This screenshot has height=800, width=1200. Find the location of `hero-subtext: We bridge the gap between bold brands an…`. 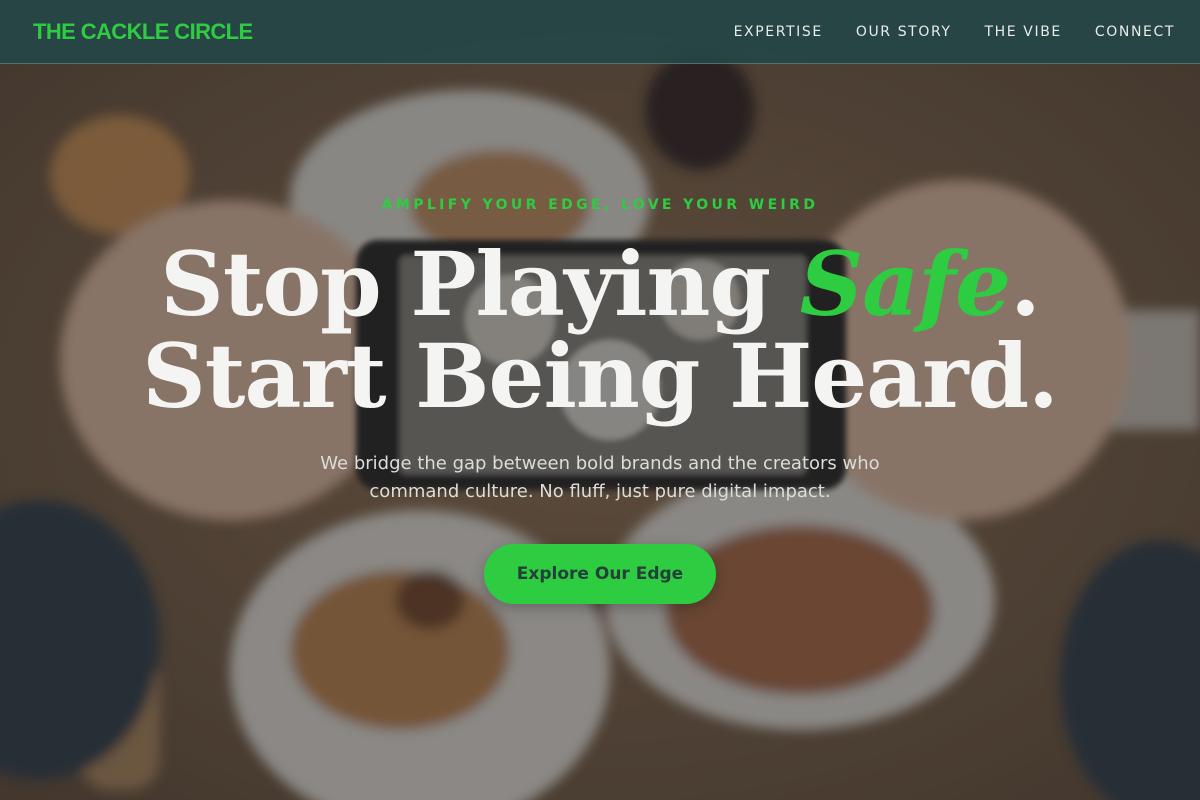

hero-subtext: We bridge the gap between bold brands an… is located at coordinates (600, 477).